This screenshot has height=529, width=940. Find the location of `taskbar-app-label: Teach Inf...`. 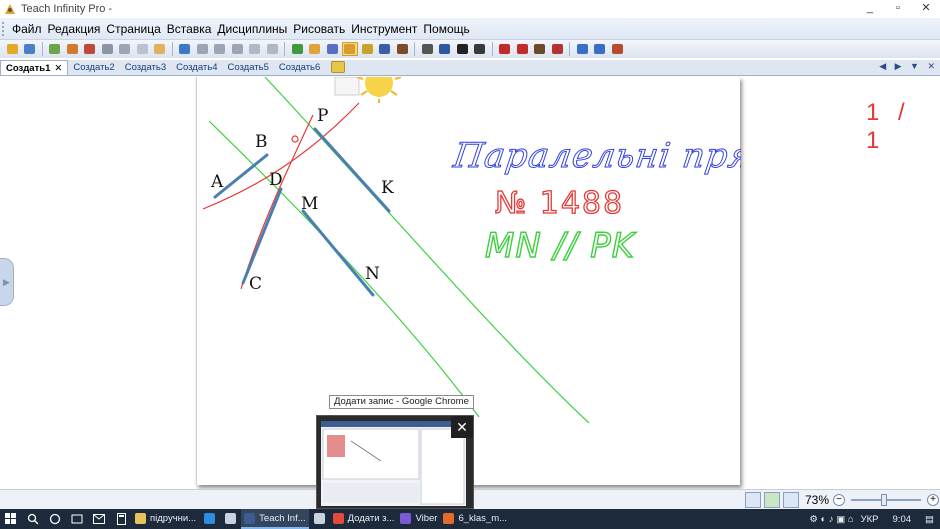

taskbar-app-label: Teach Inf... is located at coordinates (282, 518).